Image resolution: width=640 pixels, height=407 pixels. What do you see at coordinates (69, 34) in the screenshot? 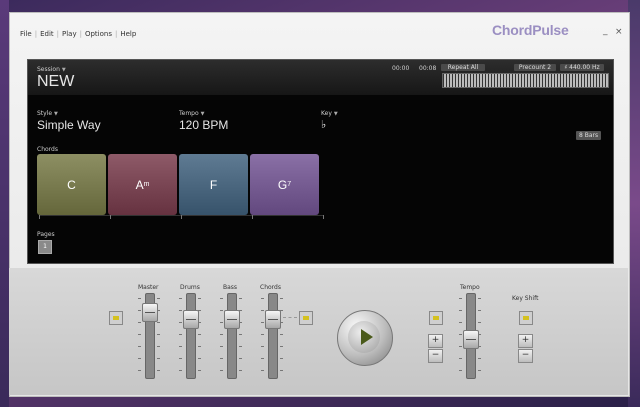
I see `menu-play: Play` at bounding box center [69, 34].